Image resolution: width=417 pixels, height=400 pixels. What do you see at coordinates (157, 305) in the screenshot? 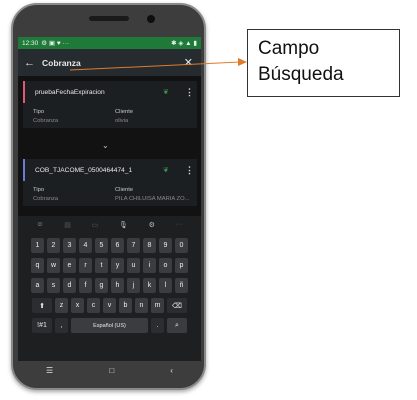
I see `key-m: m` at bounding box center [157, 305].